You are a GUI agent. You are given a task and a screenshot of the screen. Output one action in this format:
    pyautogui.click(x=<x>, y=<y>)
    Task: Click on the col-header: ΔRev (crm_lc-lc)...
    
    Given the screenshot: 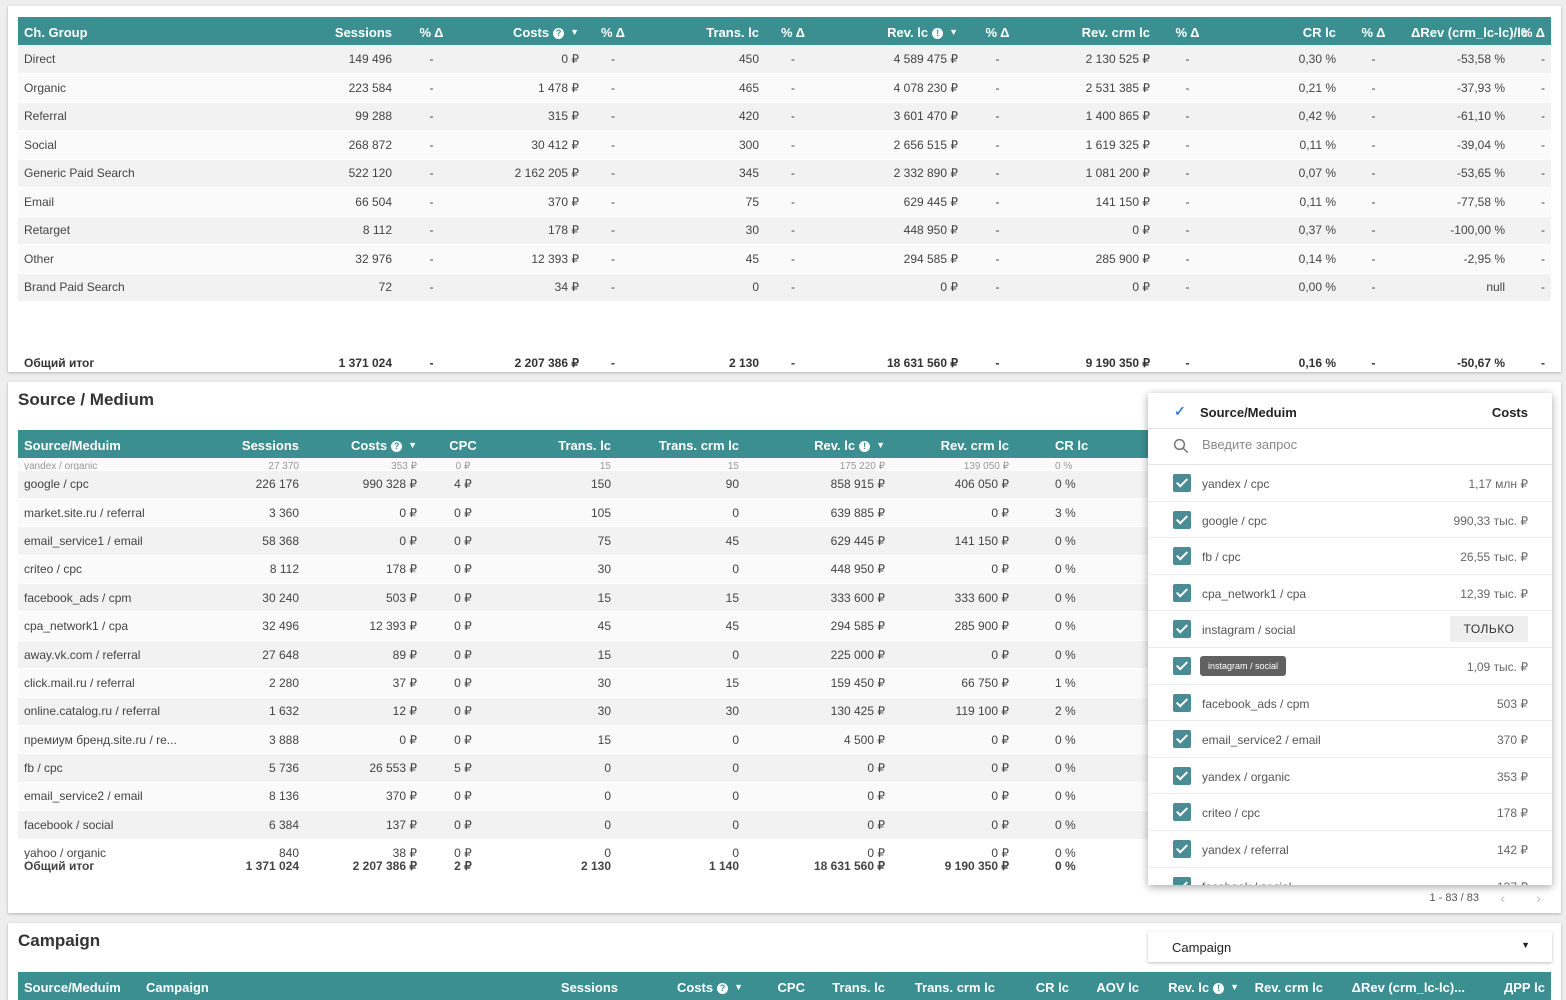 What is the action you would take?
    pyautogui.click(x=1400, y=986)
    